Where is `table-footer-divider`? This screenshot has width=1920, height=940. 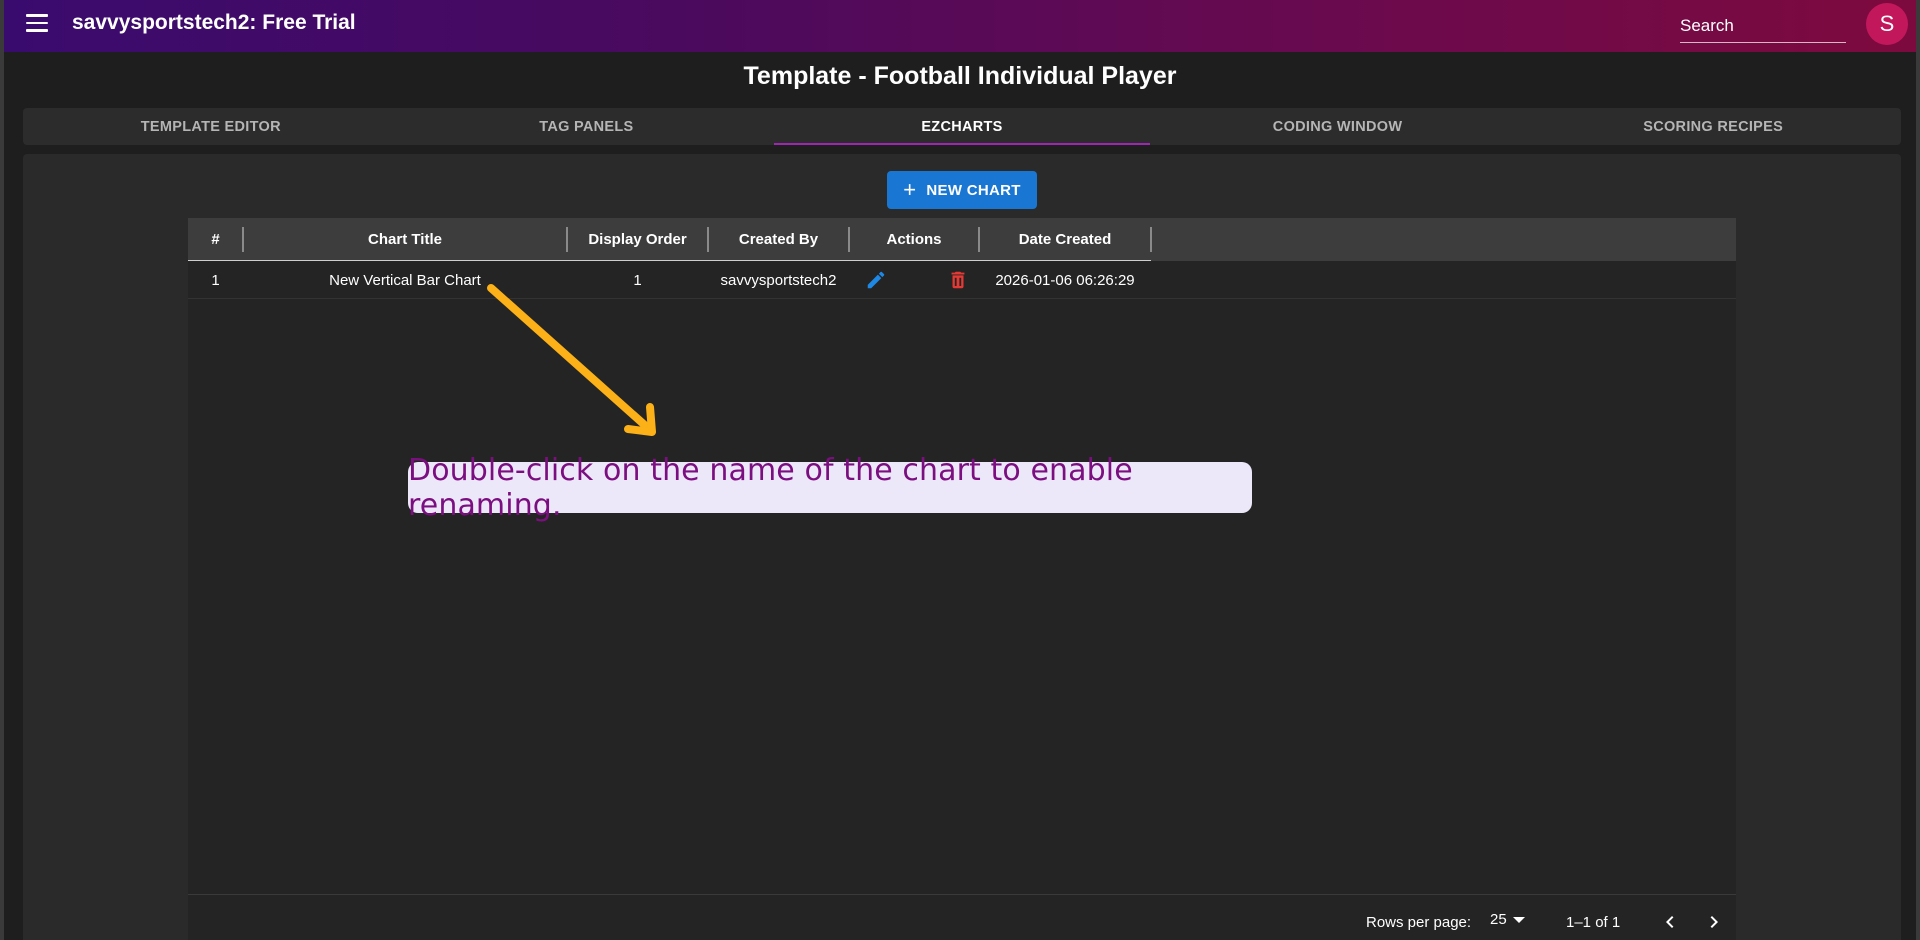
table-footer-divider is located at coordinates (962, 894).